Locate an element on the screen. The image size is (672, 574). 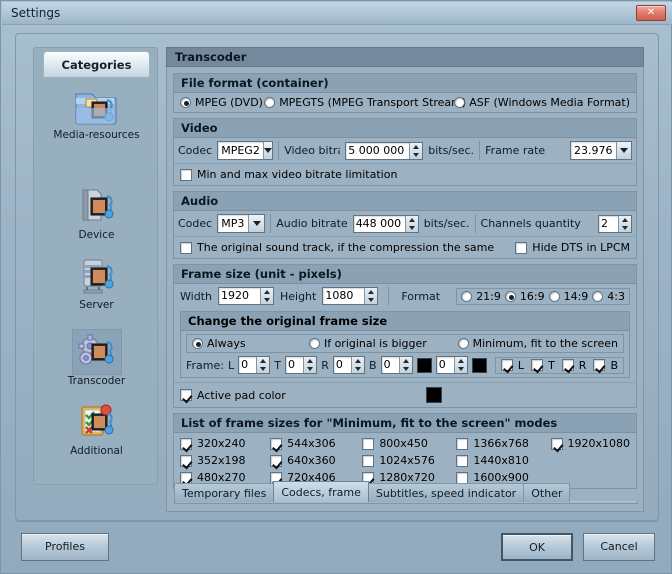
checkbox-side-bottom: B is located at coordinates (605, 365).